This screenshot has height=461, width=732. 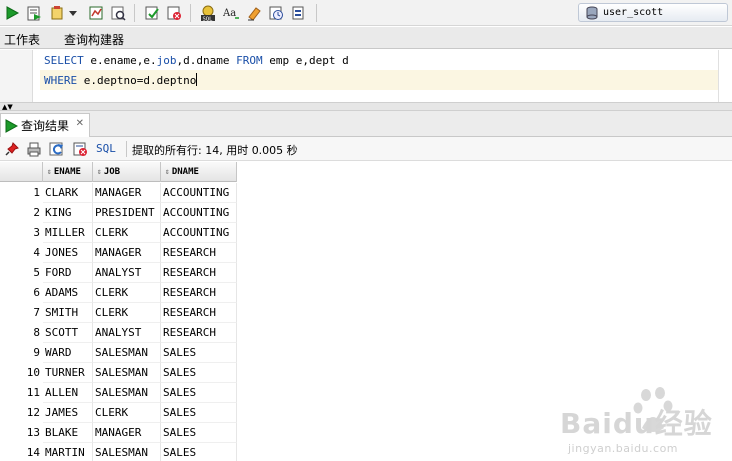 I want to click on tab-worksheet: 工作表, so click(x=22, y=39).